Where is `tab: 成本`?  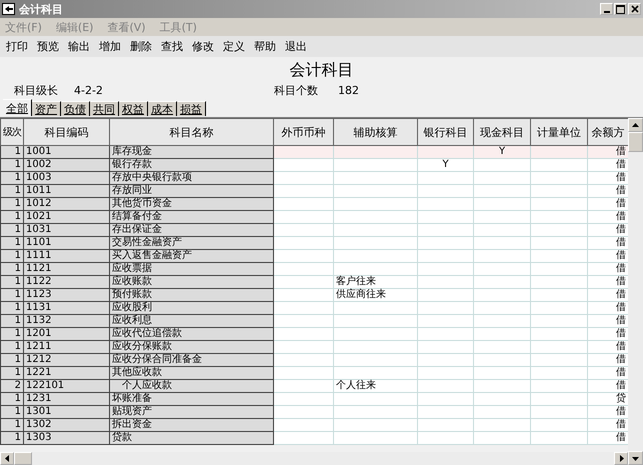
tab: 成本 is located at coordinates (162, 108).